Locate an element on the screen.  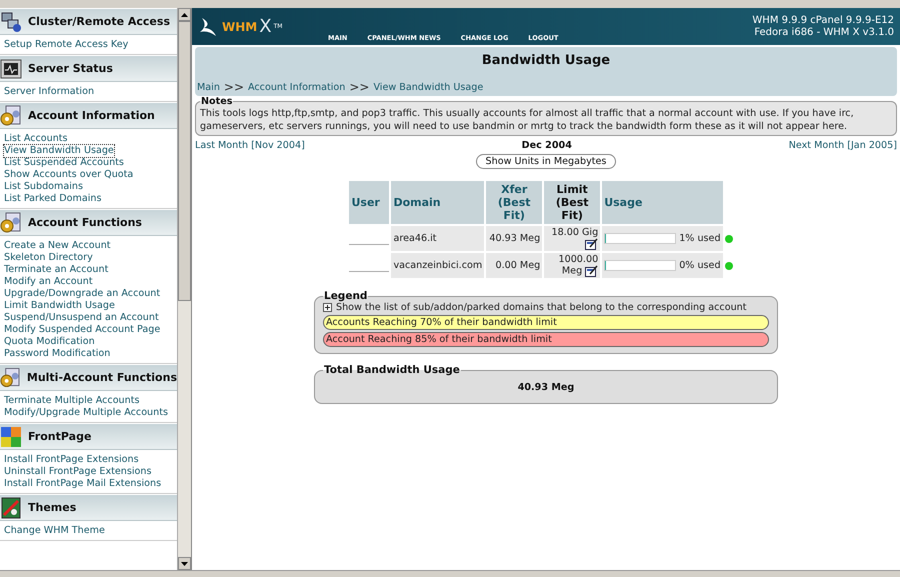
sidebar-link: Terminate an Account is located at coordinates (56, 270).